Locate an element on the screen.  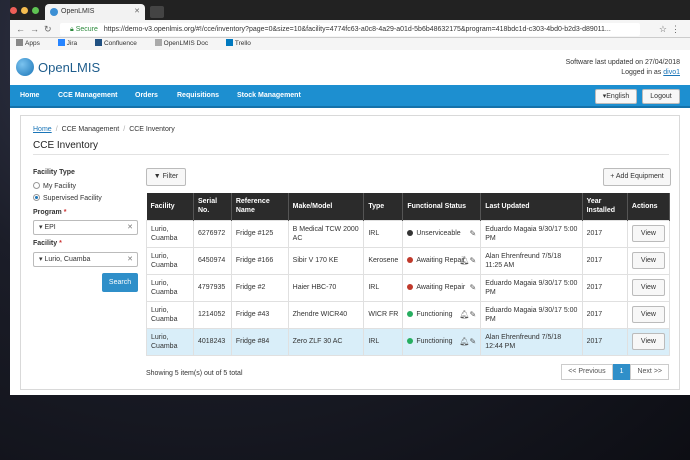
col-serial: Serial No. is located at coordinates (212, 206).